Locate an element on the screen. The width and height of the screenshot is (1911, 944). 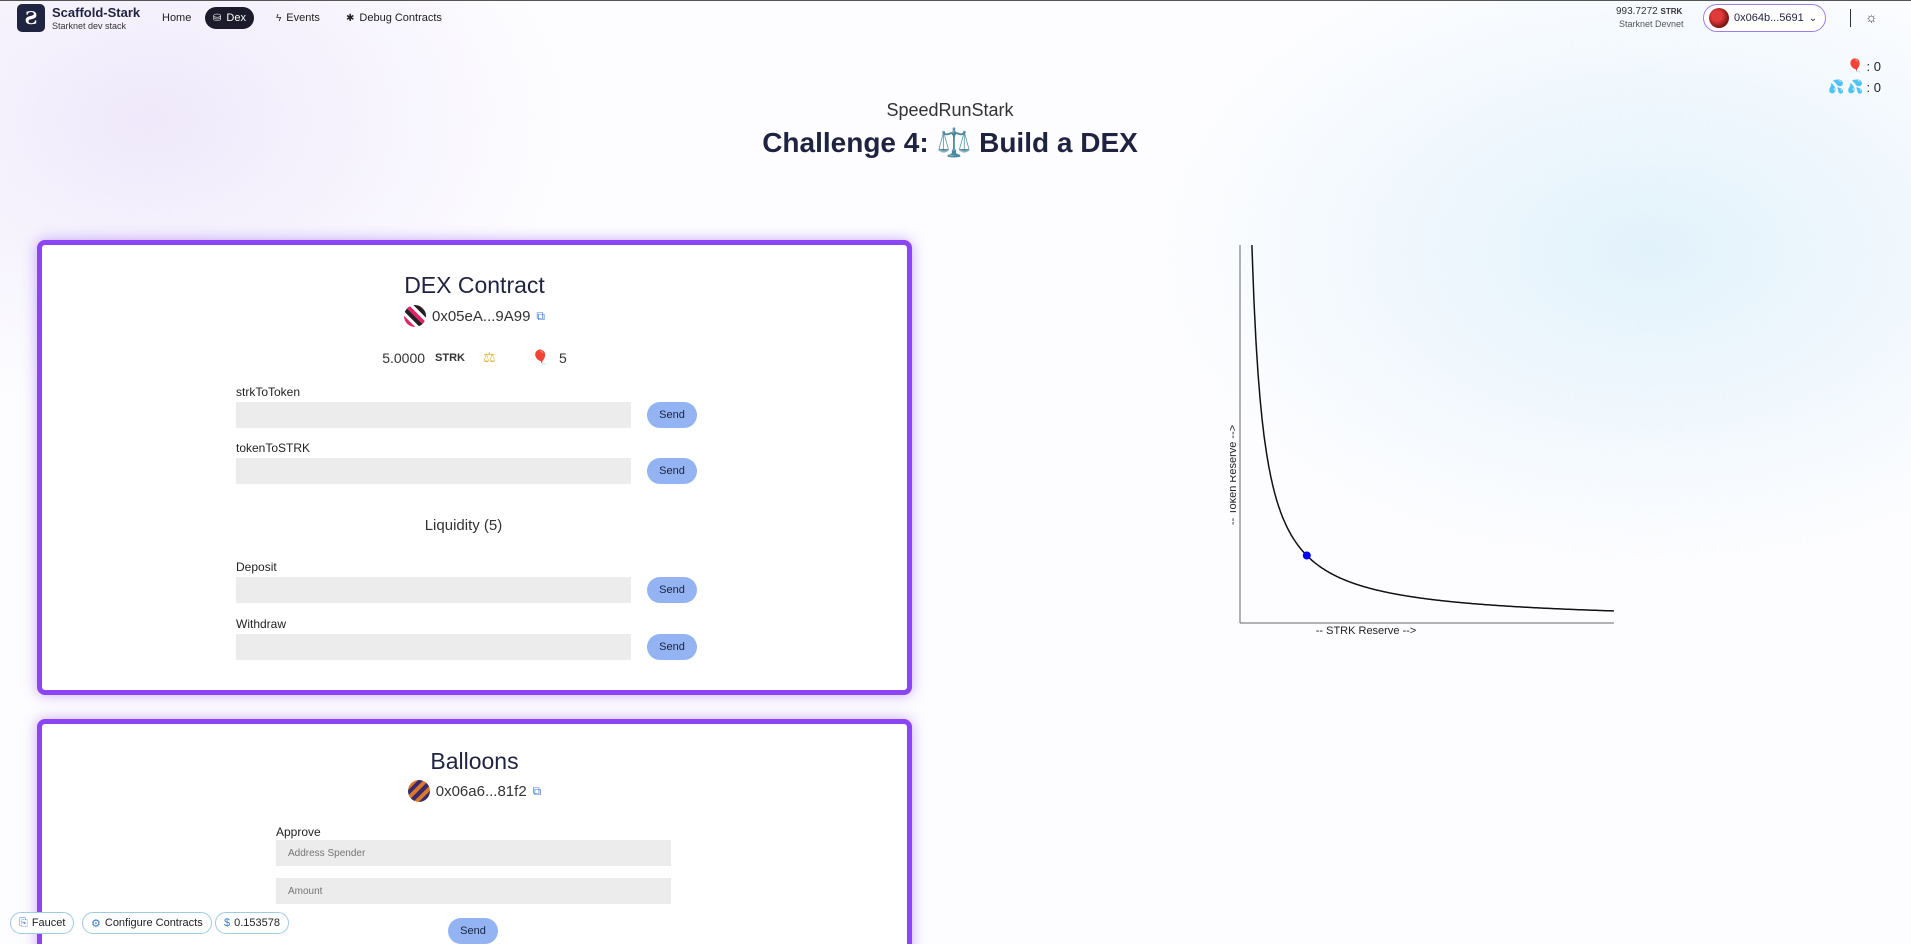
nav-debug-contracts: ✱ Debug Contracts is located at coordinates (394, 18).